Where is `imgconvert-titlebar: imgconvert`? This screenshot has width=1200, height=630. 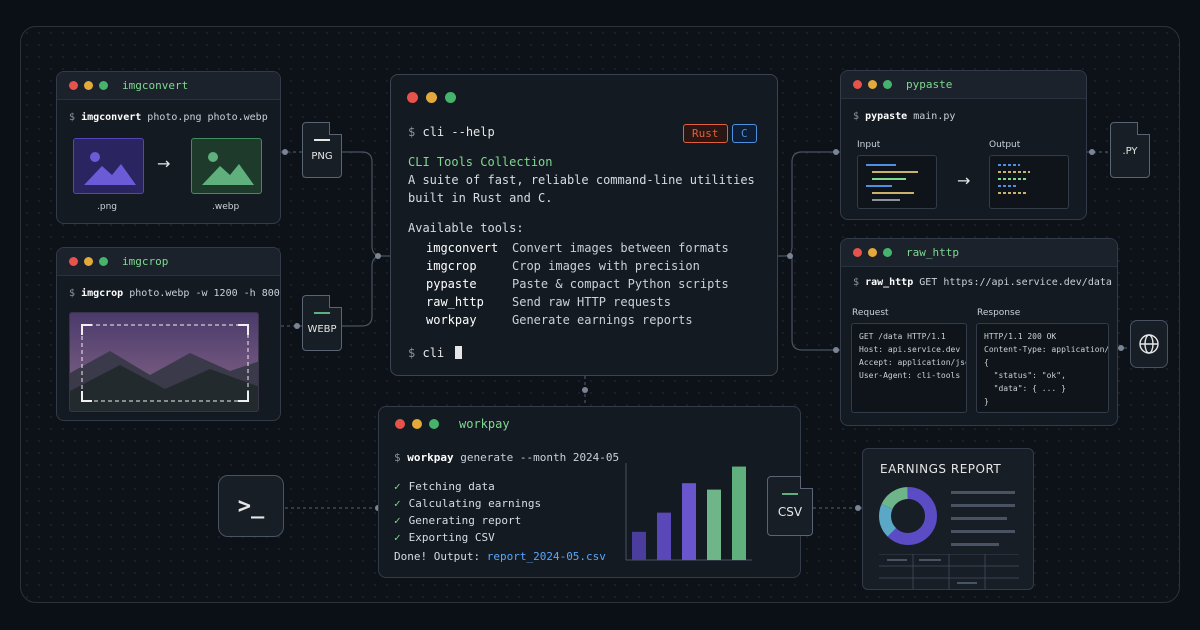
imgconvert-titlebar: imgconvert is located at coordinates (168, 86).